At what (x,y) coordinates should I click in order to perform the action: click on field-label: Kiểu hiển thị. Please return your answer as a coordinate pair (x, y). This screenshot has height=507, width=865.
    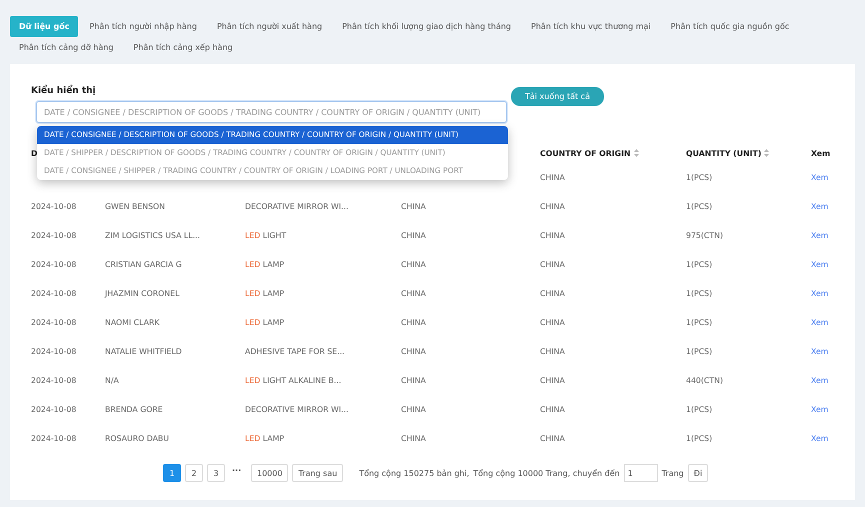
    Looking at the image, I should click on (64, 91).